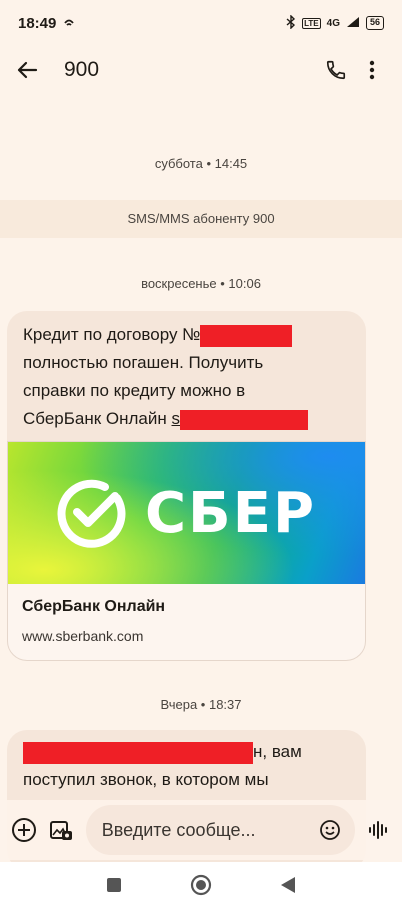 The width and height of the screenshot is (402, 912). I want to click on sber-brand-text: СБЕР, so click(230, 513).